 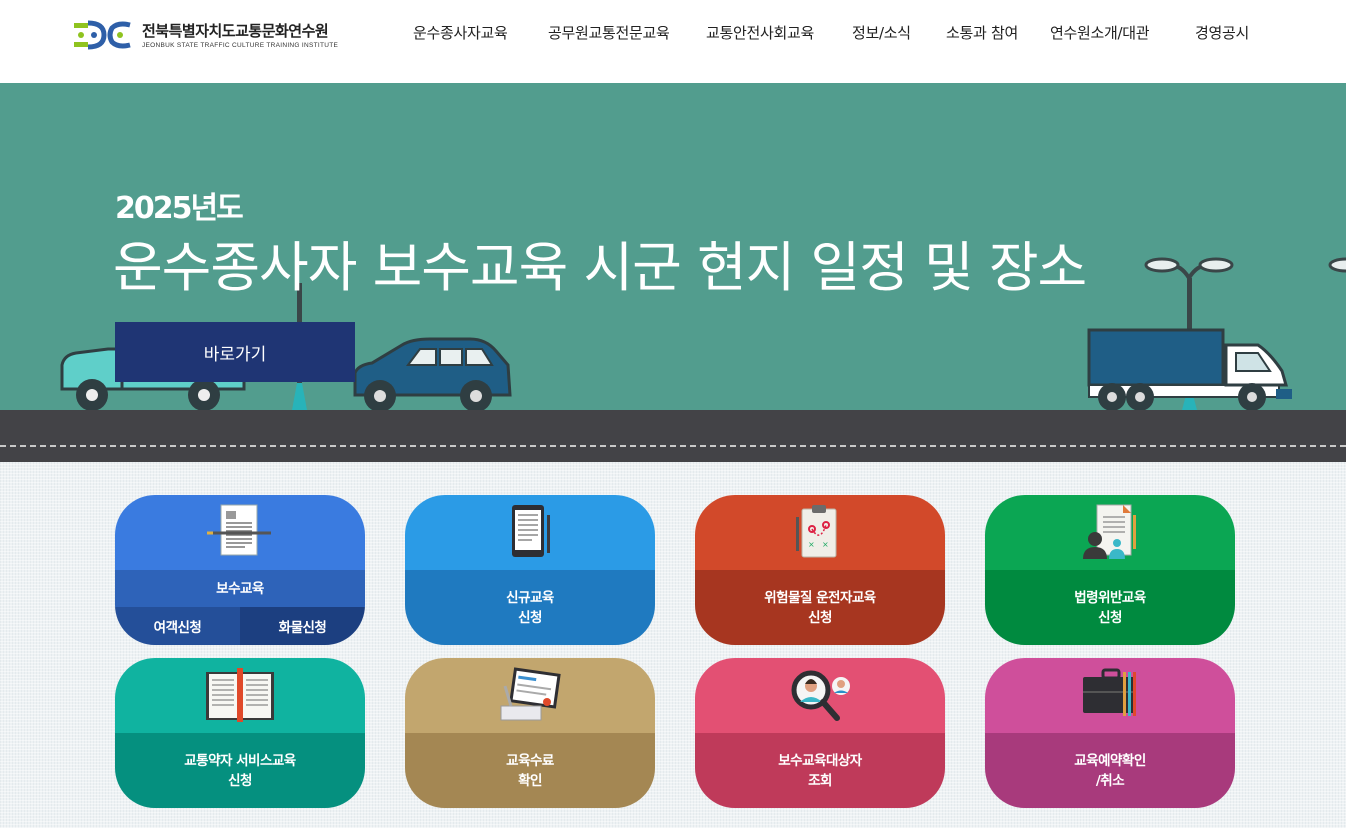 I want to click on nav-item-official-education: 공무원교통전문교육, so click(x=609, y=32).